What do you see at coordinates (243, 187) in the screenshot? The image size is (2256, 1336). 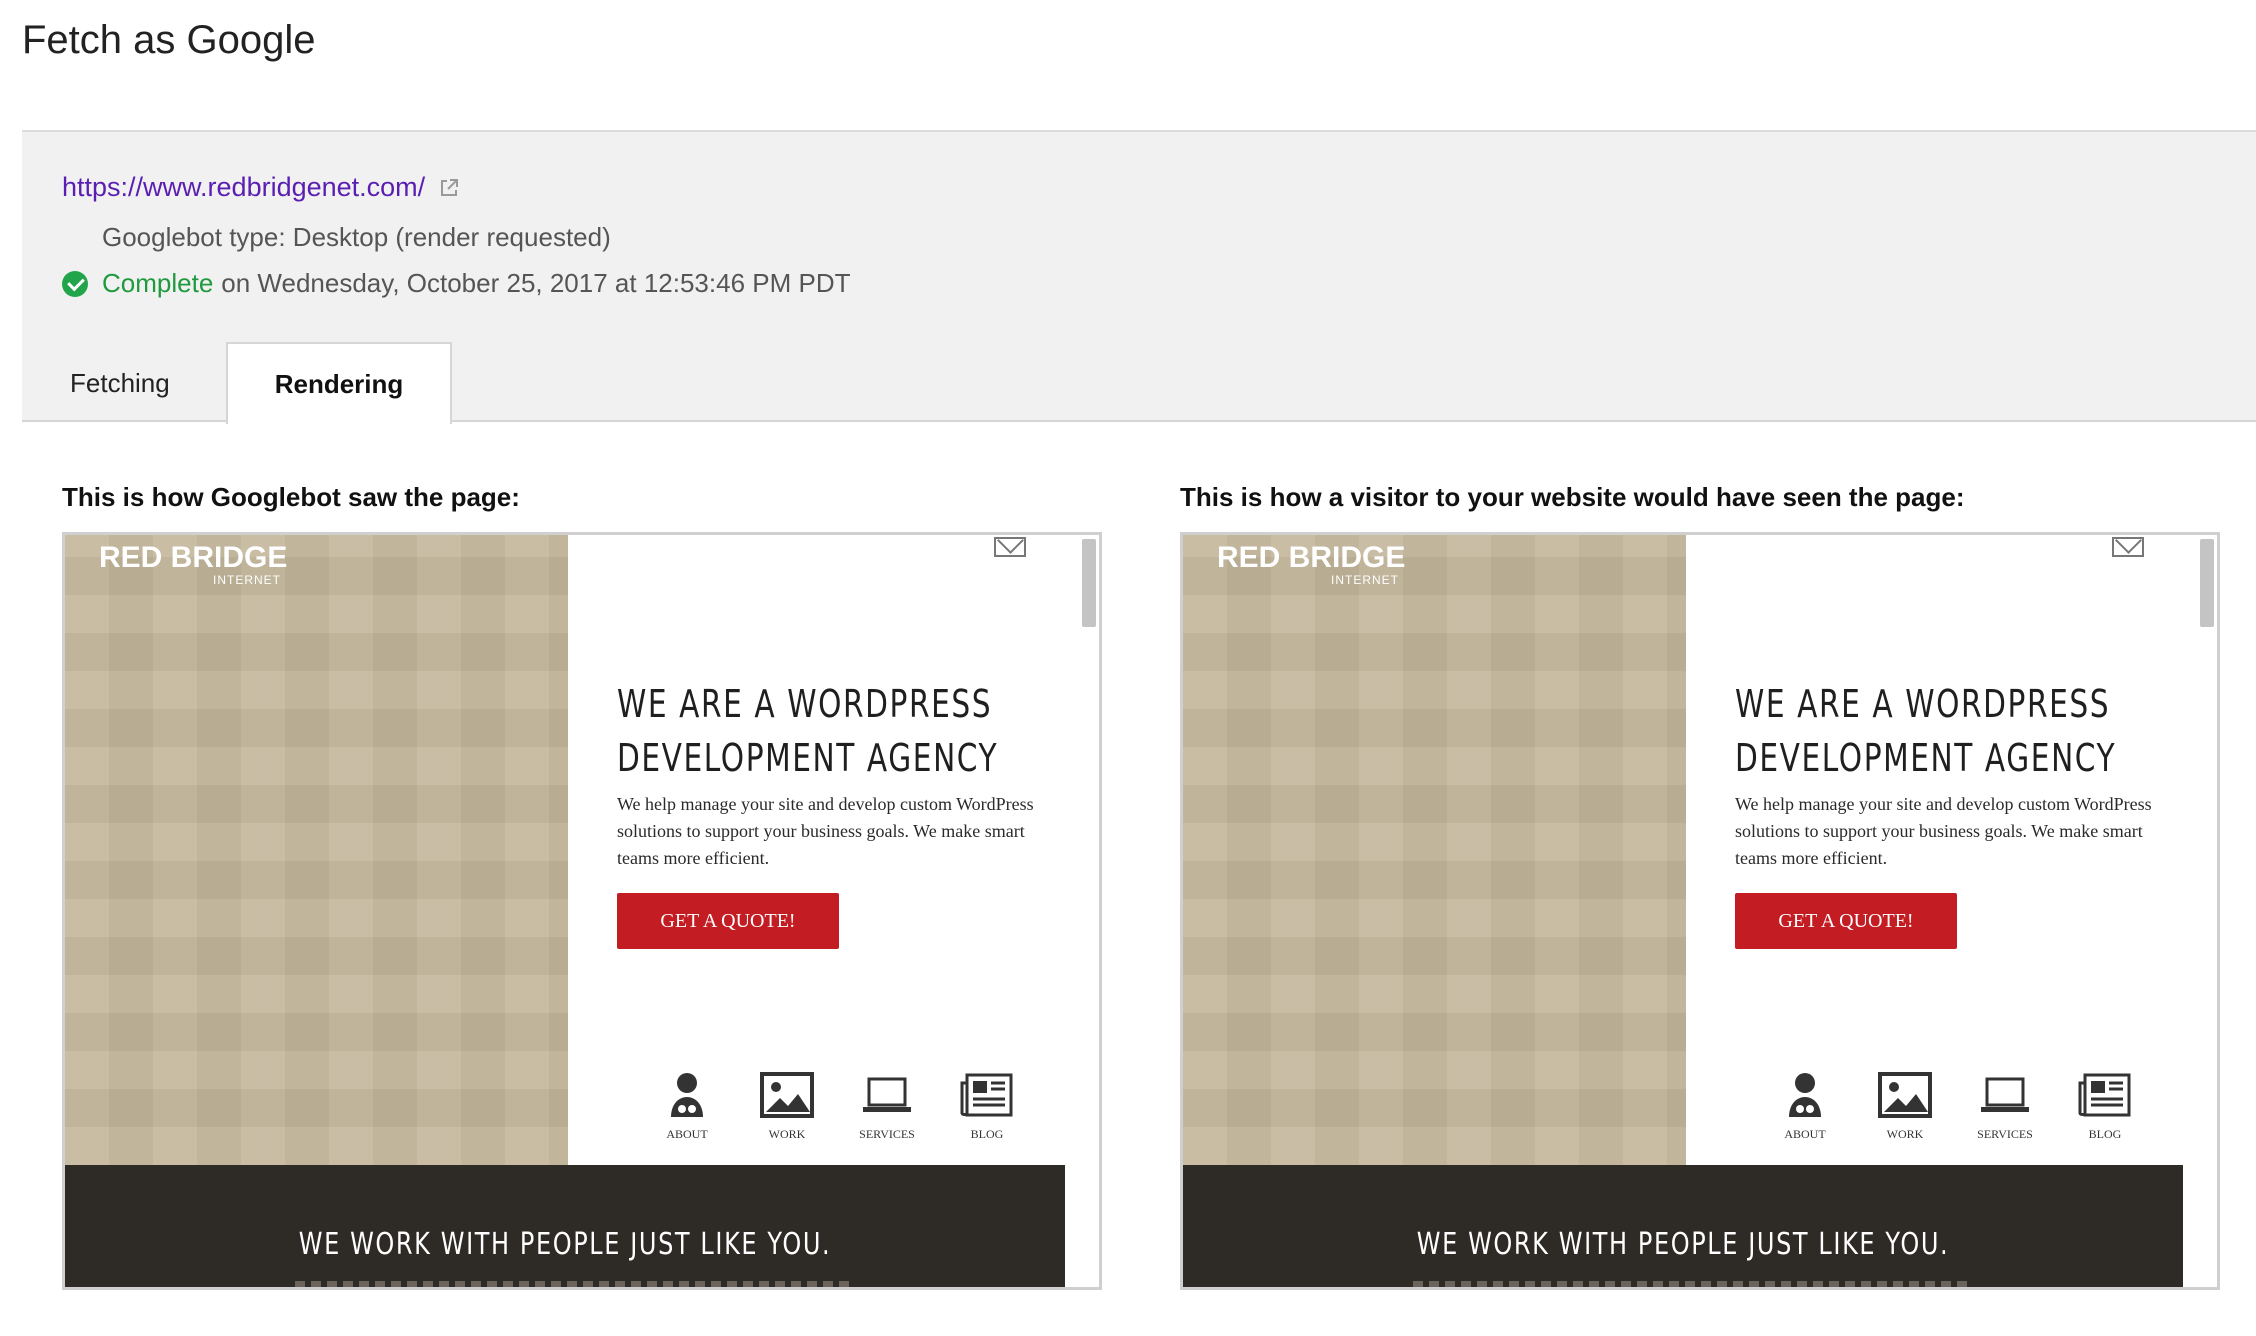 I see `fetched-url-link: https://www.redbridgenet.com/` at bounding box center [243, 187].